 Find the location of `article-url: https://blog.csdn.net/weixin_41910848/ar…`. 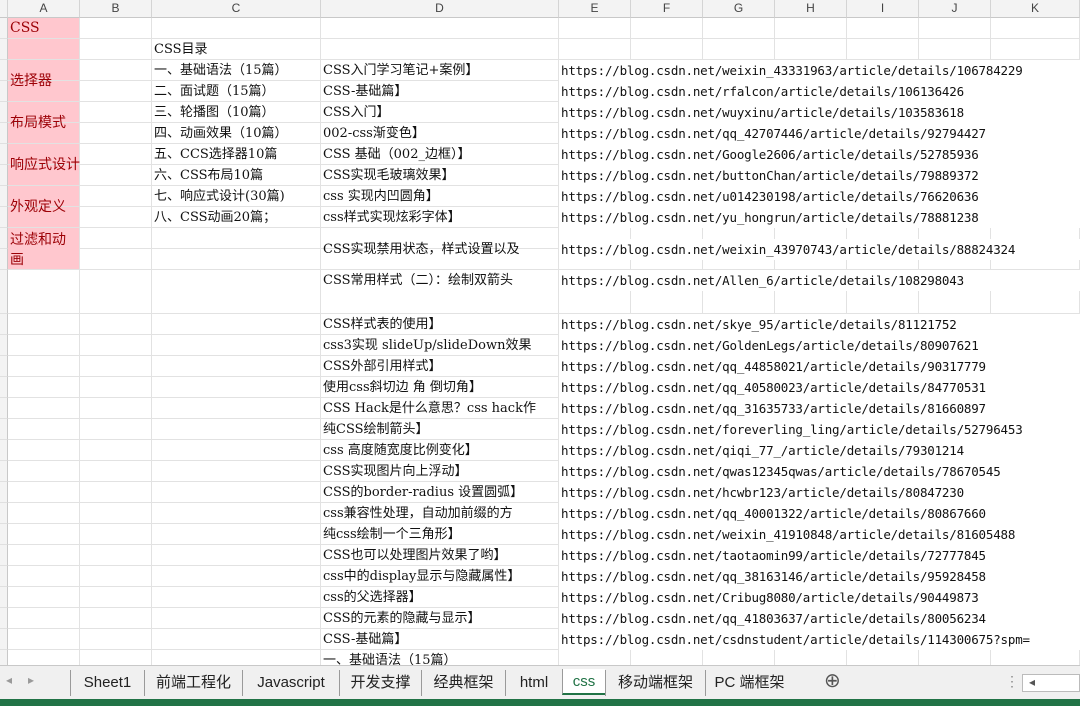

article-url: https://blog.csdn.net/weixin_41910848/ar… is located at coordinates (819, 534).